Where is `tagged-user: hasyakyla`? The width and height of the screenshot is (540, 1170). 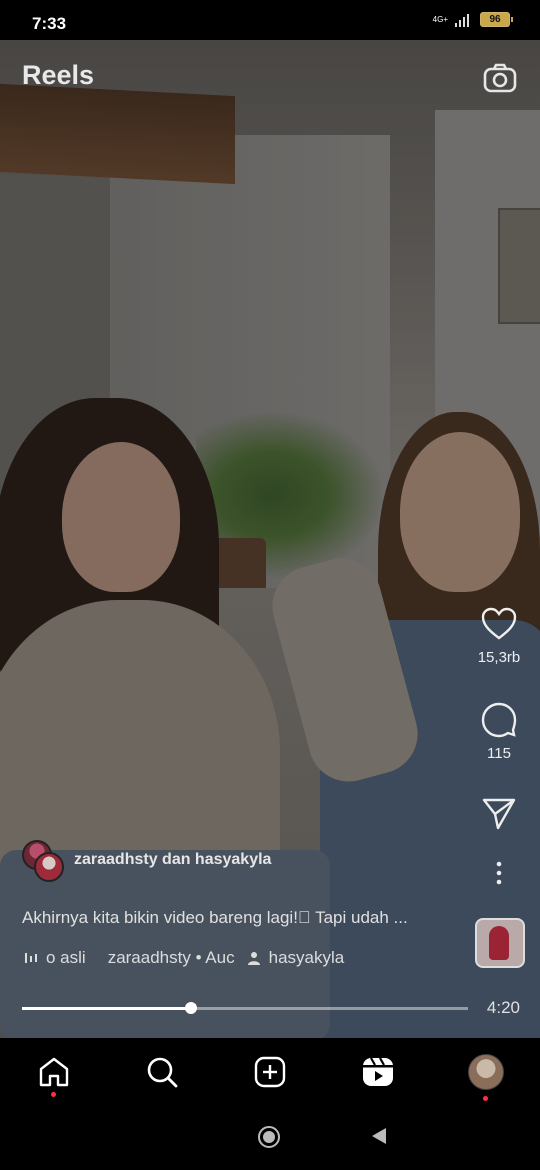
tagged-user: hasyakyla is located at coordinates (307, 958).